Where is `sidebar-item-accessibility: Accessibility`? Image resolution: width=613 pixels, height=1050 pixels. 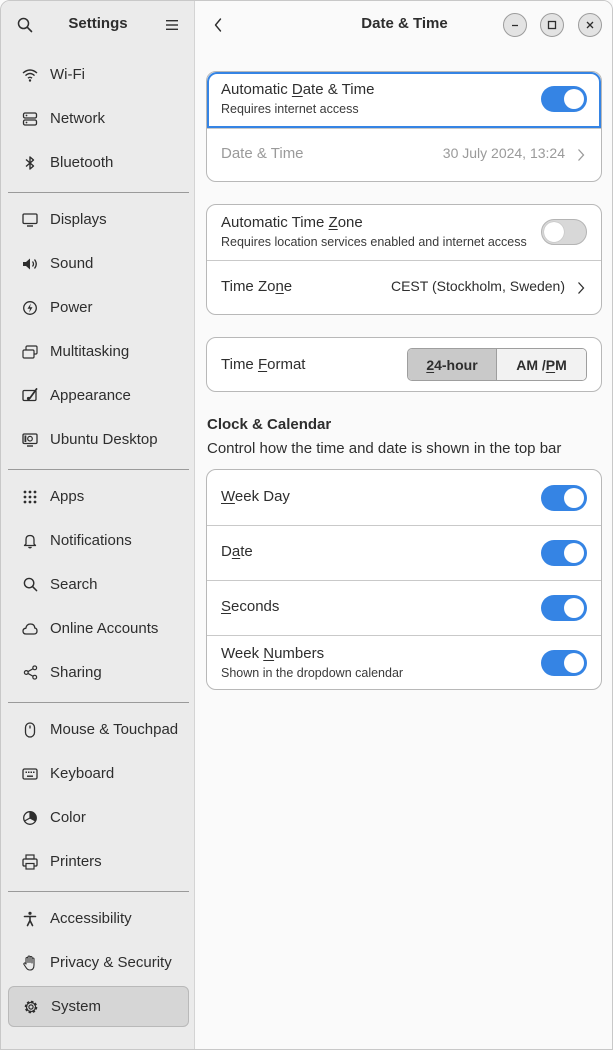
sidebar-item-accessibility: Accessibility is located at coordinates (98, 918).